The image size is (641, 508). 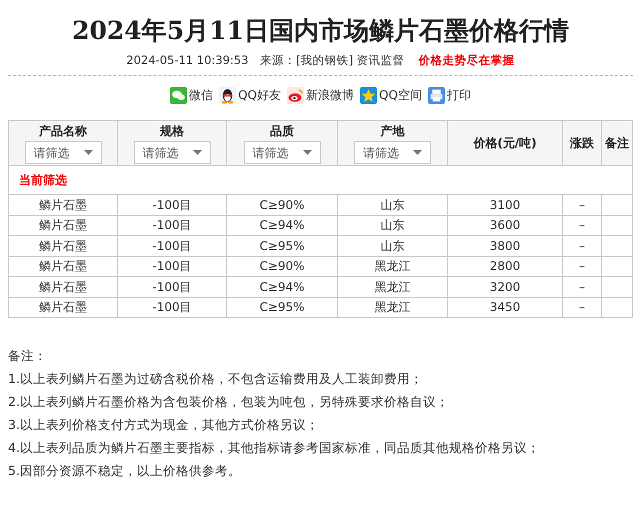 I want to click on table-cell: 3450, so click(x=505, y=307).